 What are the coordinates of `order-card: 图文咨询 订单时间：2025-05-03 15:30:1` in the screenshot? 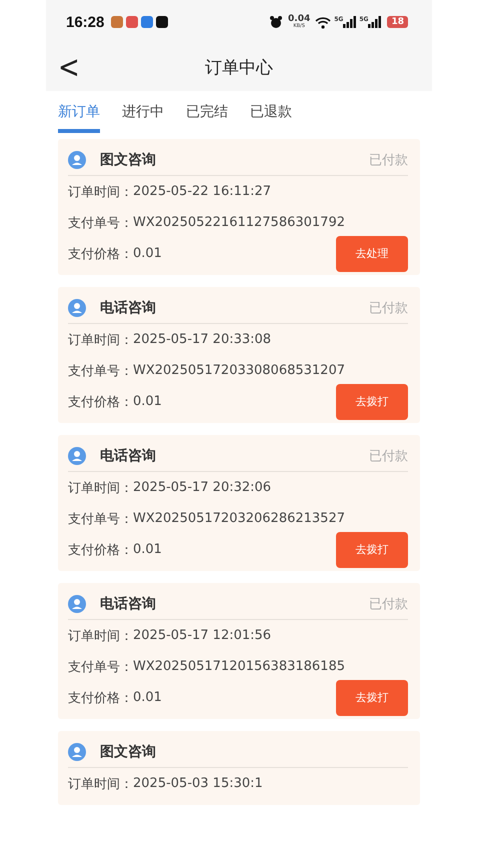 It's located at (239, 768).